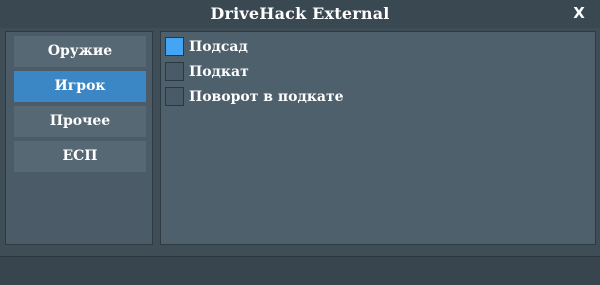  I want to click on close-button: X, so click(579, 13).